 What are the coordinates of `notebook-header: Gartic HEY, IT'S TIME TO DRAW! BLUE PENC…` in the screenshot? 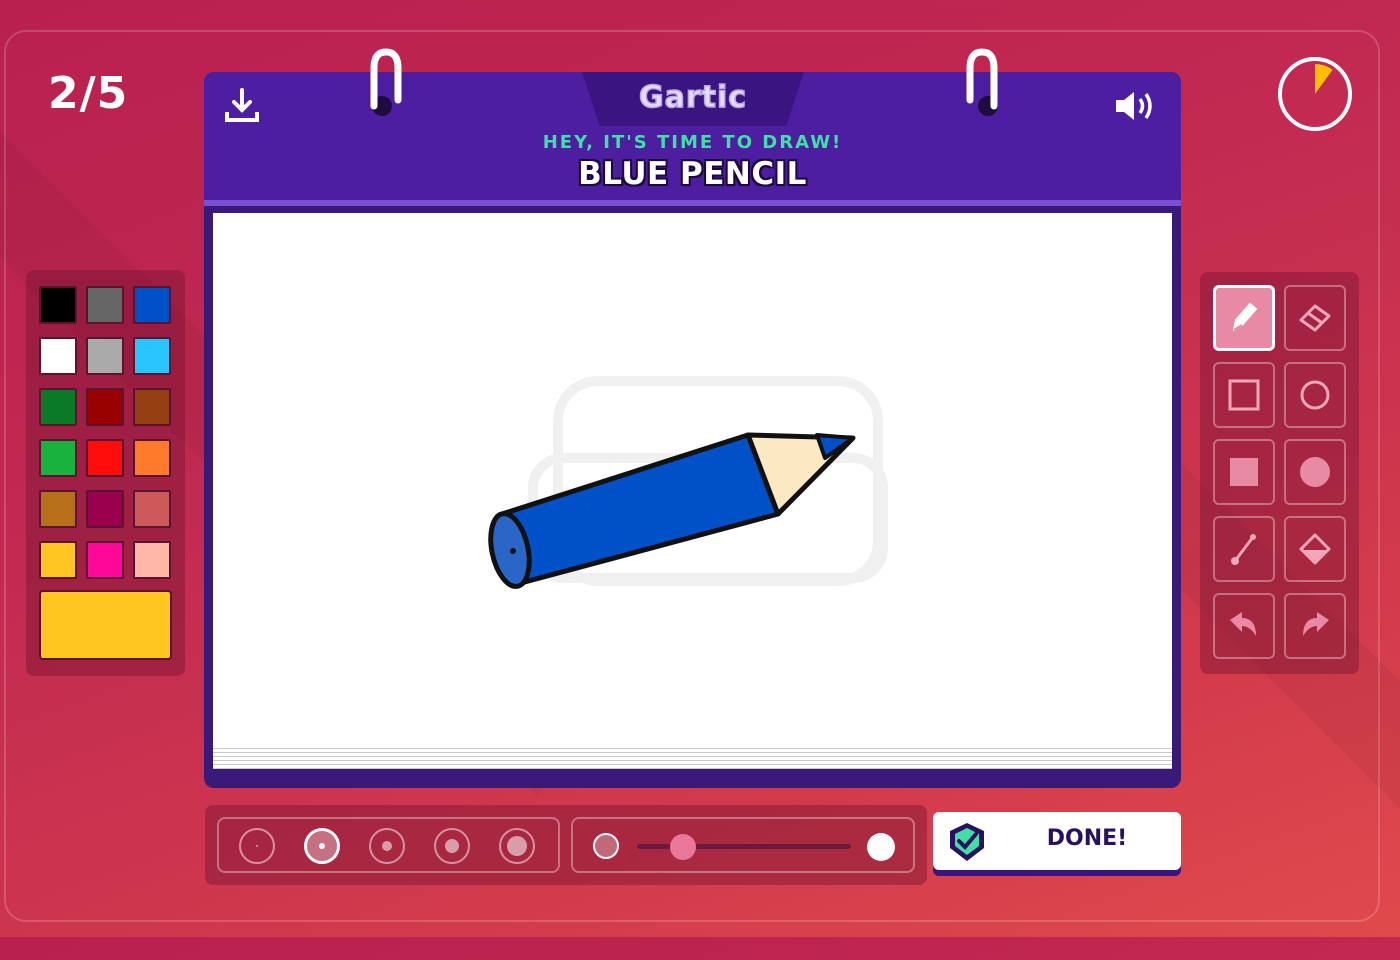 It's located at (692, 139).